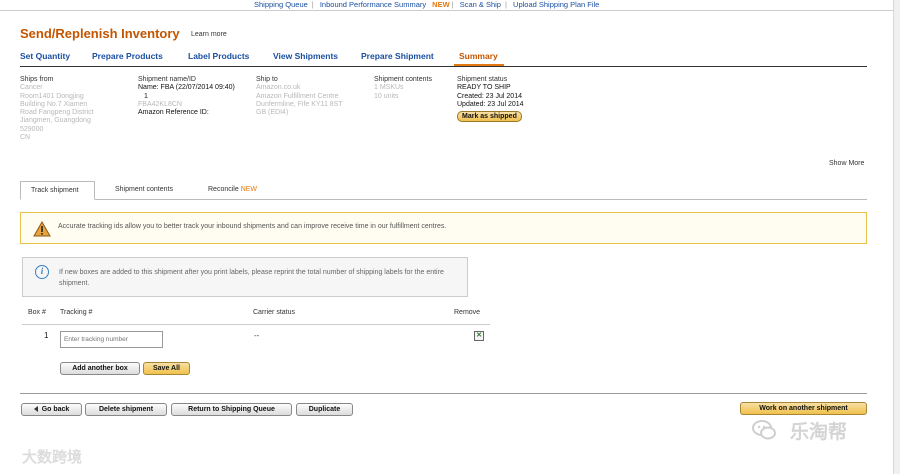 The width and height of the screenshot is (900, 474). I want to click on ships-from-line: Room1401 Dongjing, so click(52, 96).